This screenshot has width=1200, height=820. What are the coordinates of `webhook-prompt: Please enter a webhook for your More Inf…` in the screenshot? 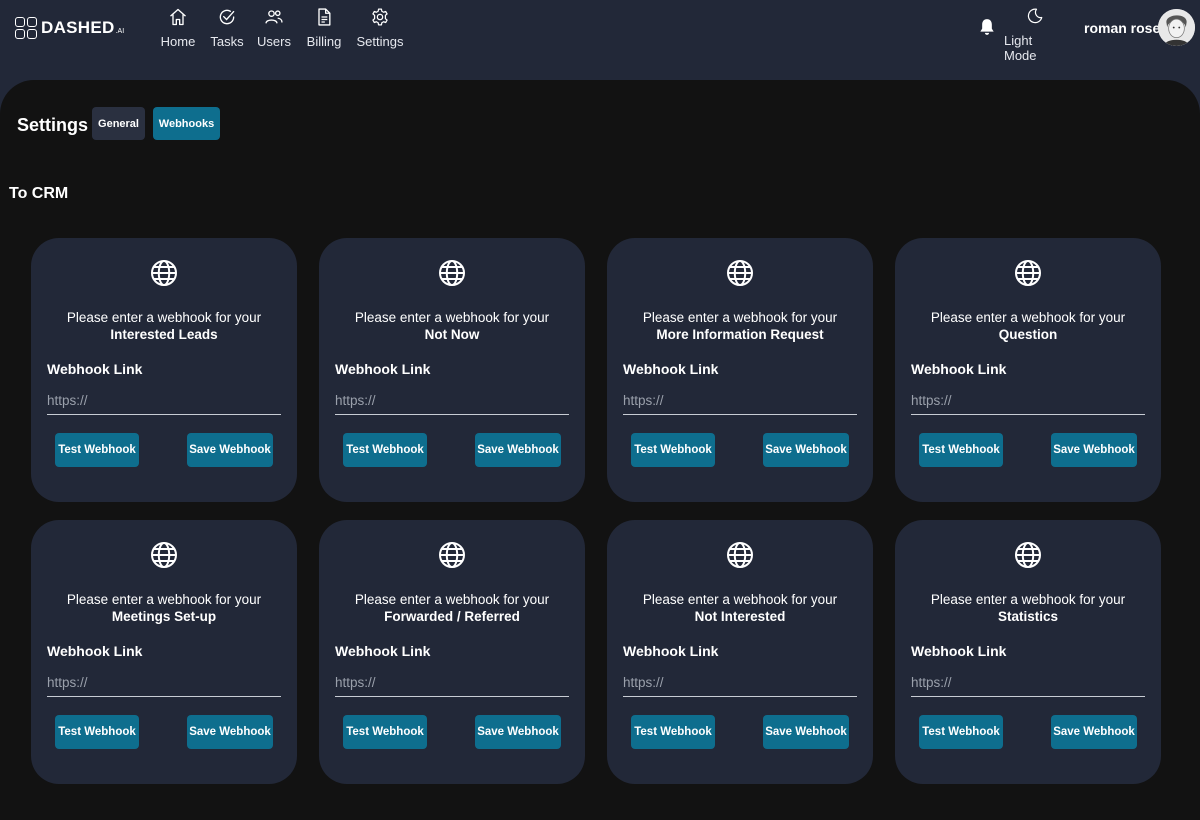 It's located at (740, 326).